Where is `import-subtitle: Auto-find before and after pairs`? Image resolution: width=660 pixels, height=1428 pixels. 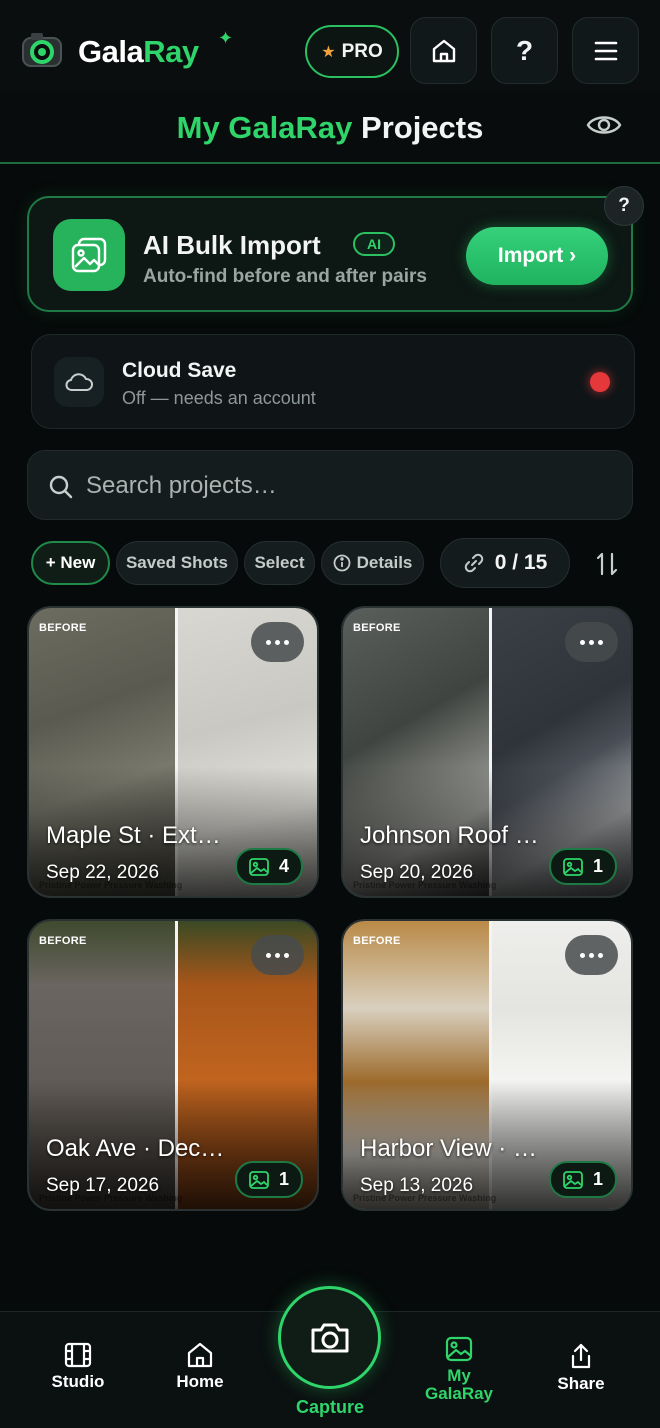 import-subtitle: Auto-find before and after pairs is located at coordinates (285, 276).